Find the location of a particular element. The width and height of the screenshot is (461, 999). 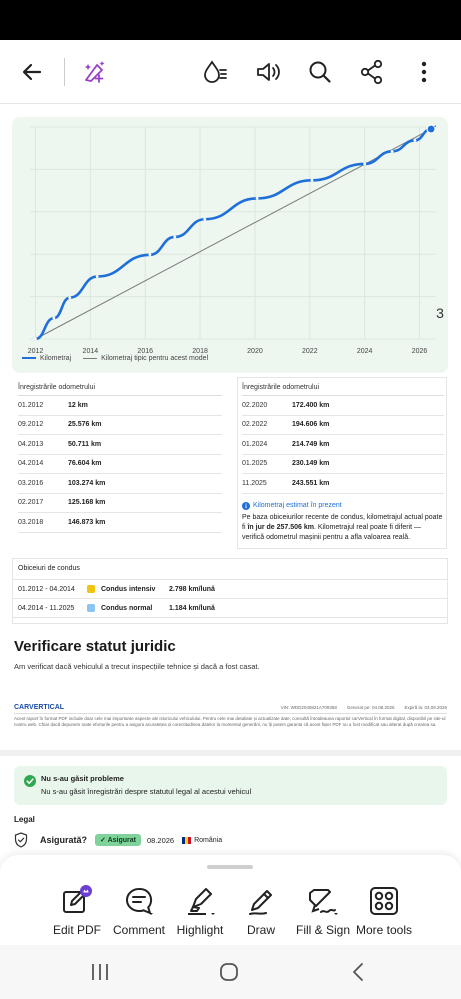

footer-vin: VIN: WDD2040821A709358 is located at coordinates (308, 707).